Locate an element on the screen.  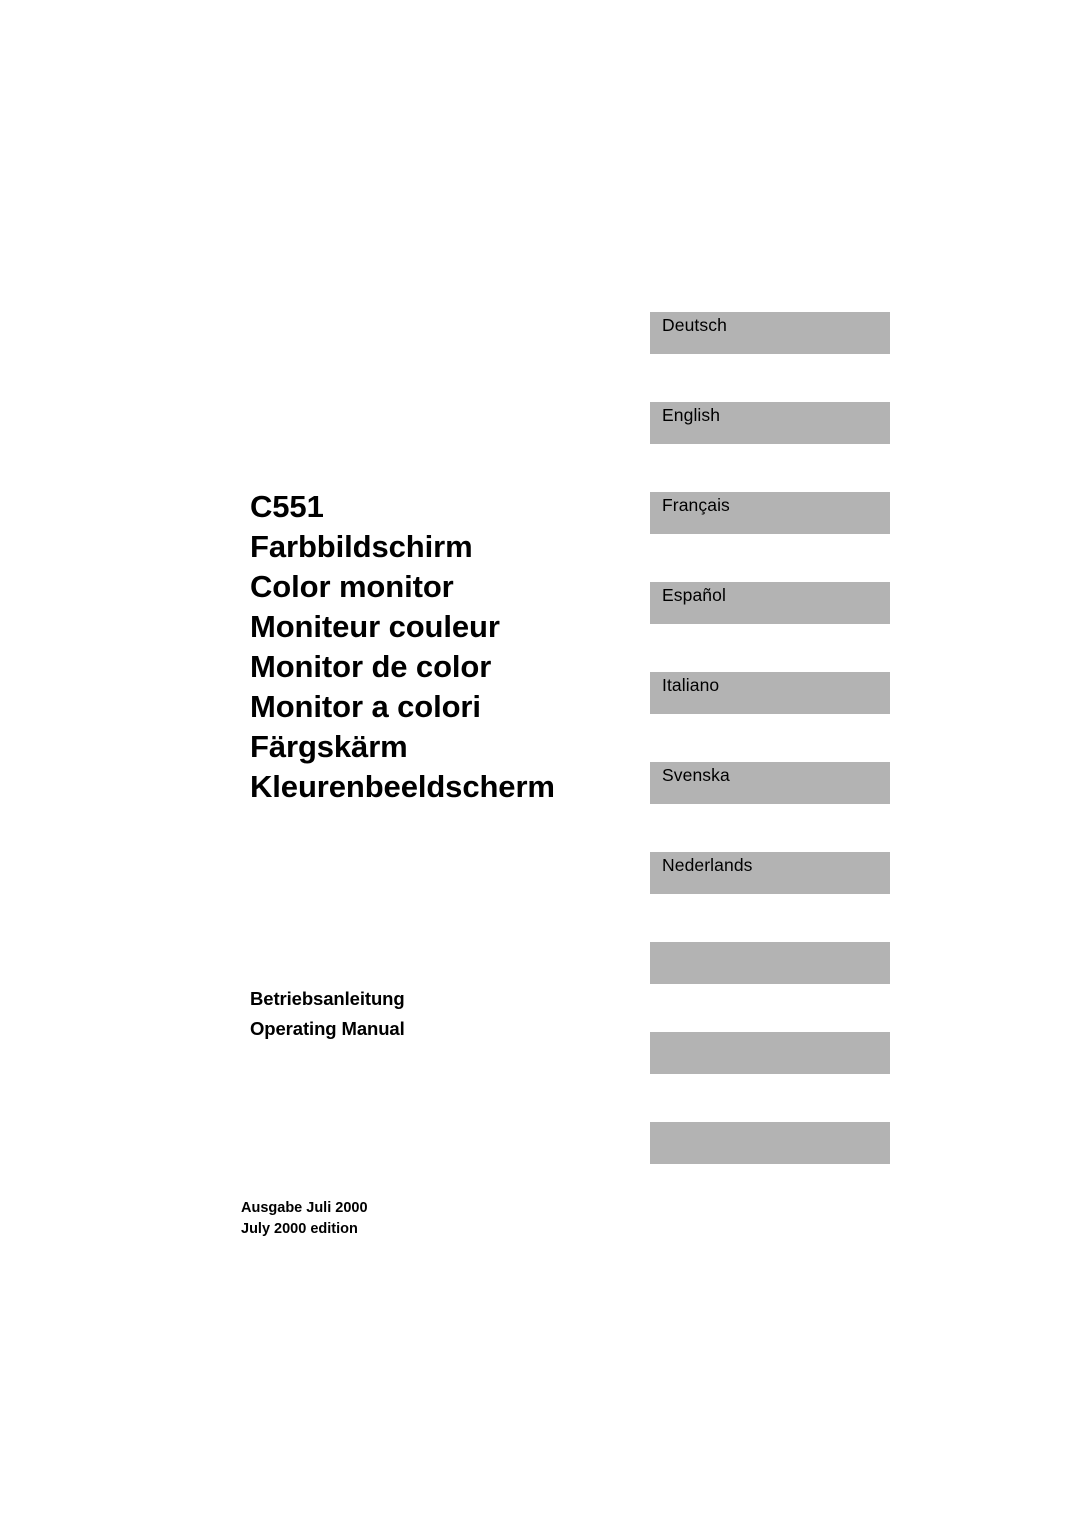
language-tab-label: Nederlands is located at coordinates (707, 865).